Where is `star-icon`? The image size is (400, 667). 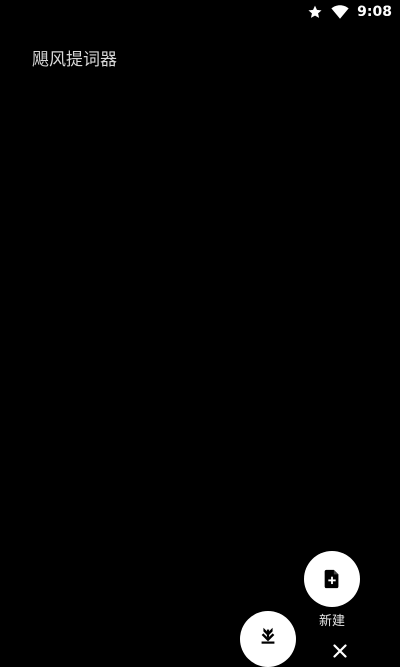
star-icon is located at coordinates (315, 12).